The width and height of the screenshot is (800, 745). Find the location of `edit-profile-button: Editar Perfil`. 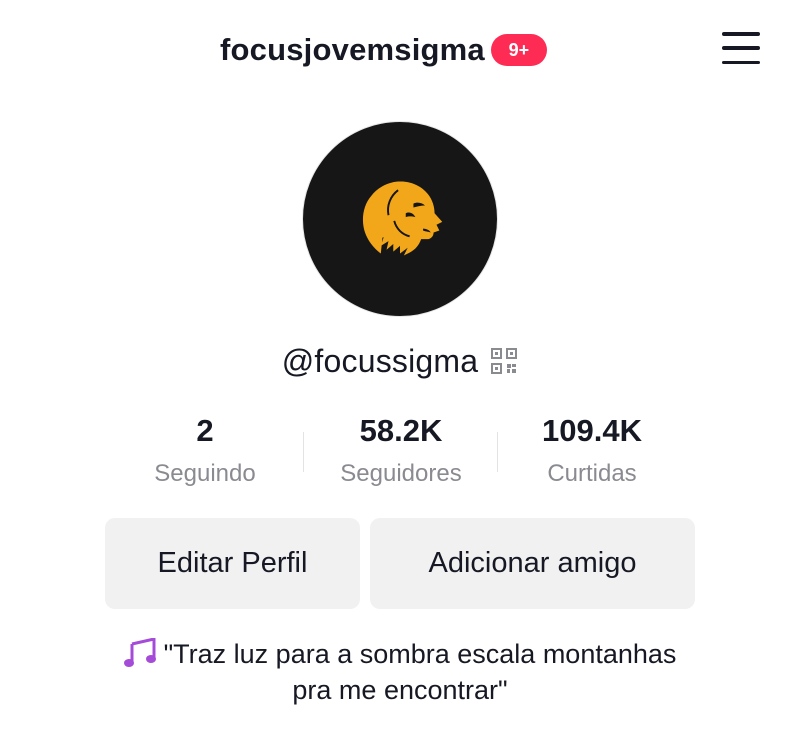

edit-profile-button: Editar Perfil is located at coordinates (232, 563).